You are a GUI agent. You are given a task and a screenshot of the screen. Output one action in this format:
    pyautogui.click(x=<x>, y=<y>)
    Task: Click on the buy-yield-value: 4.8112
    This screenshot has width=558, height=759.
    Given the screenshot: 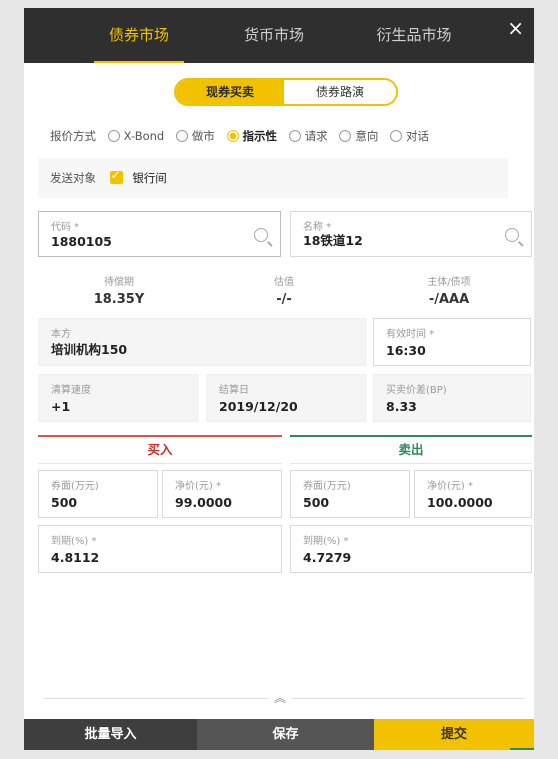 What is the action you would take?
    pyautogui.click(x=75, y=557)
    